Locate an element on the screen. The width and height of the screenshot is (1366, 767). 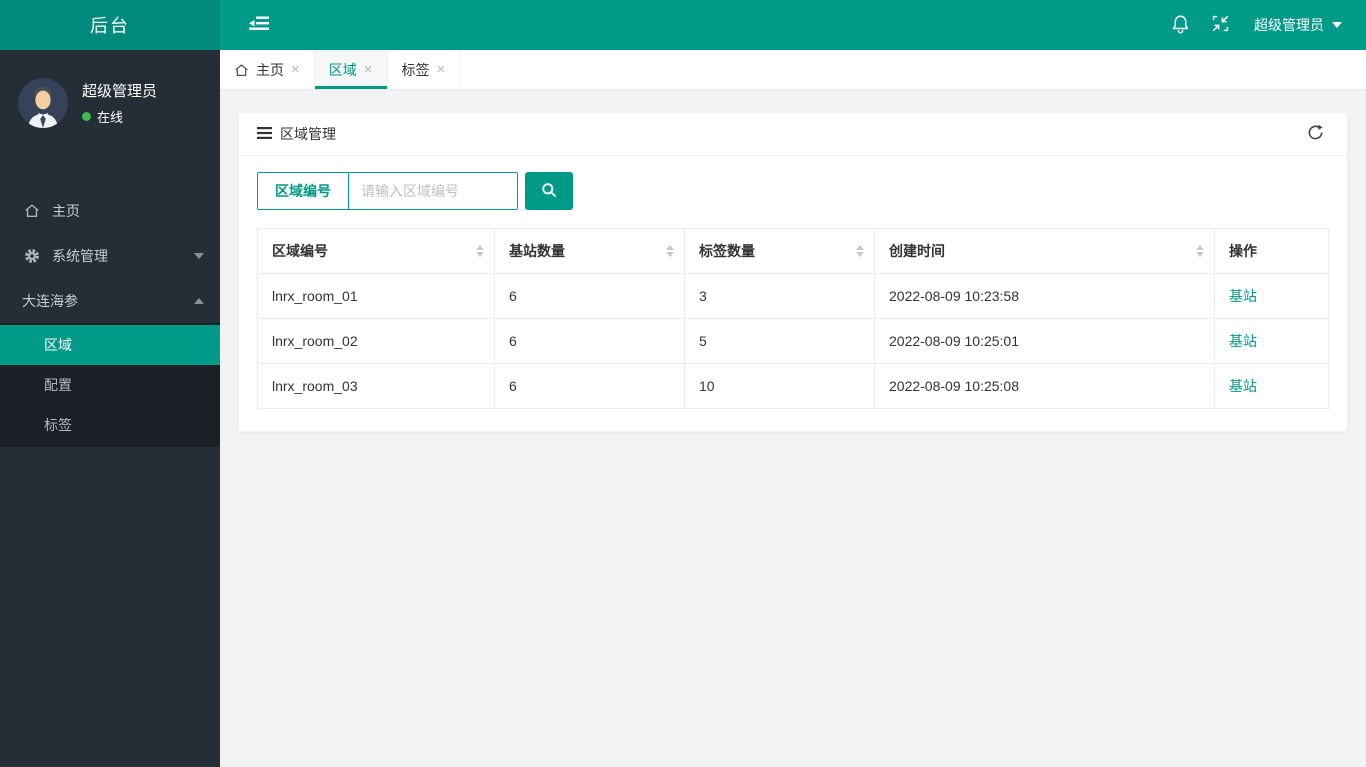
cell-created-at: 2022-08-09 10:23:58 is located at coordinates (1044, 296).